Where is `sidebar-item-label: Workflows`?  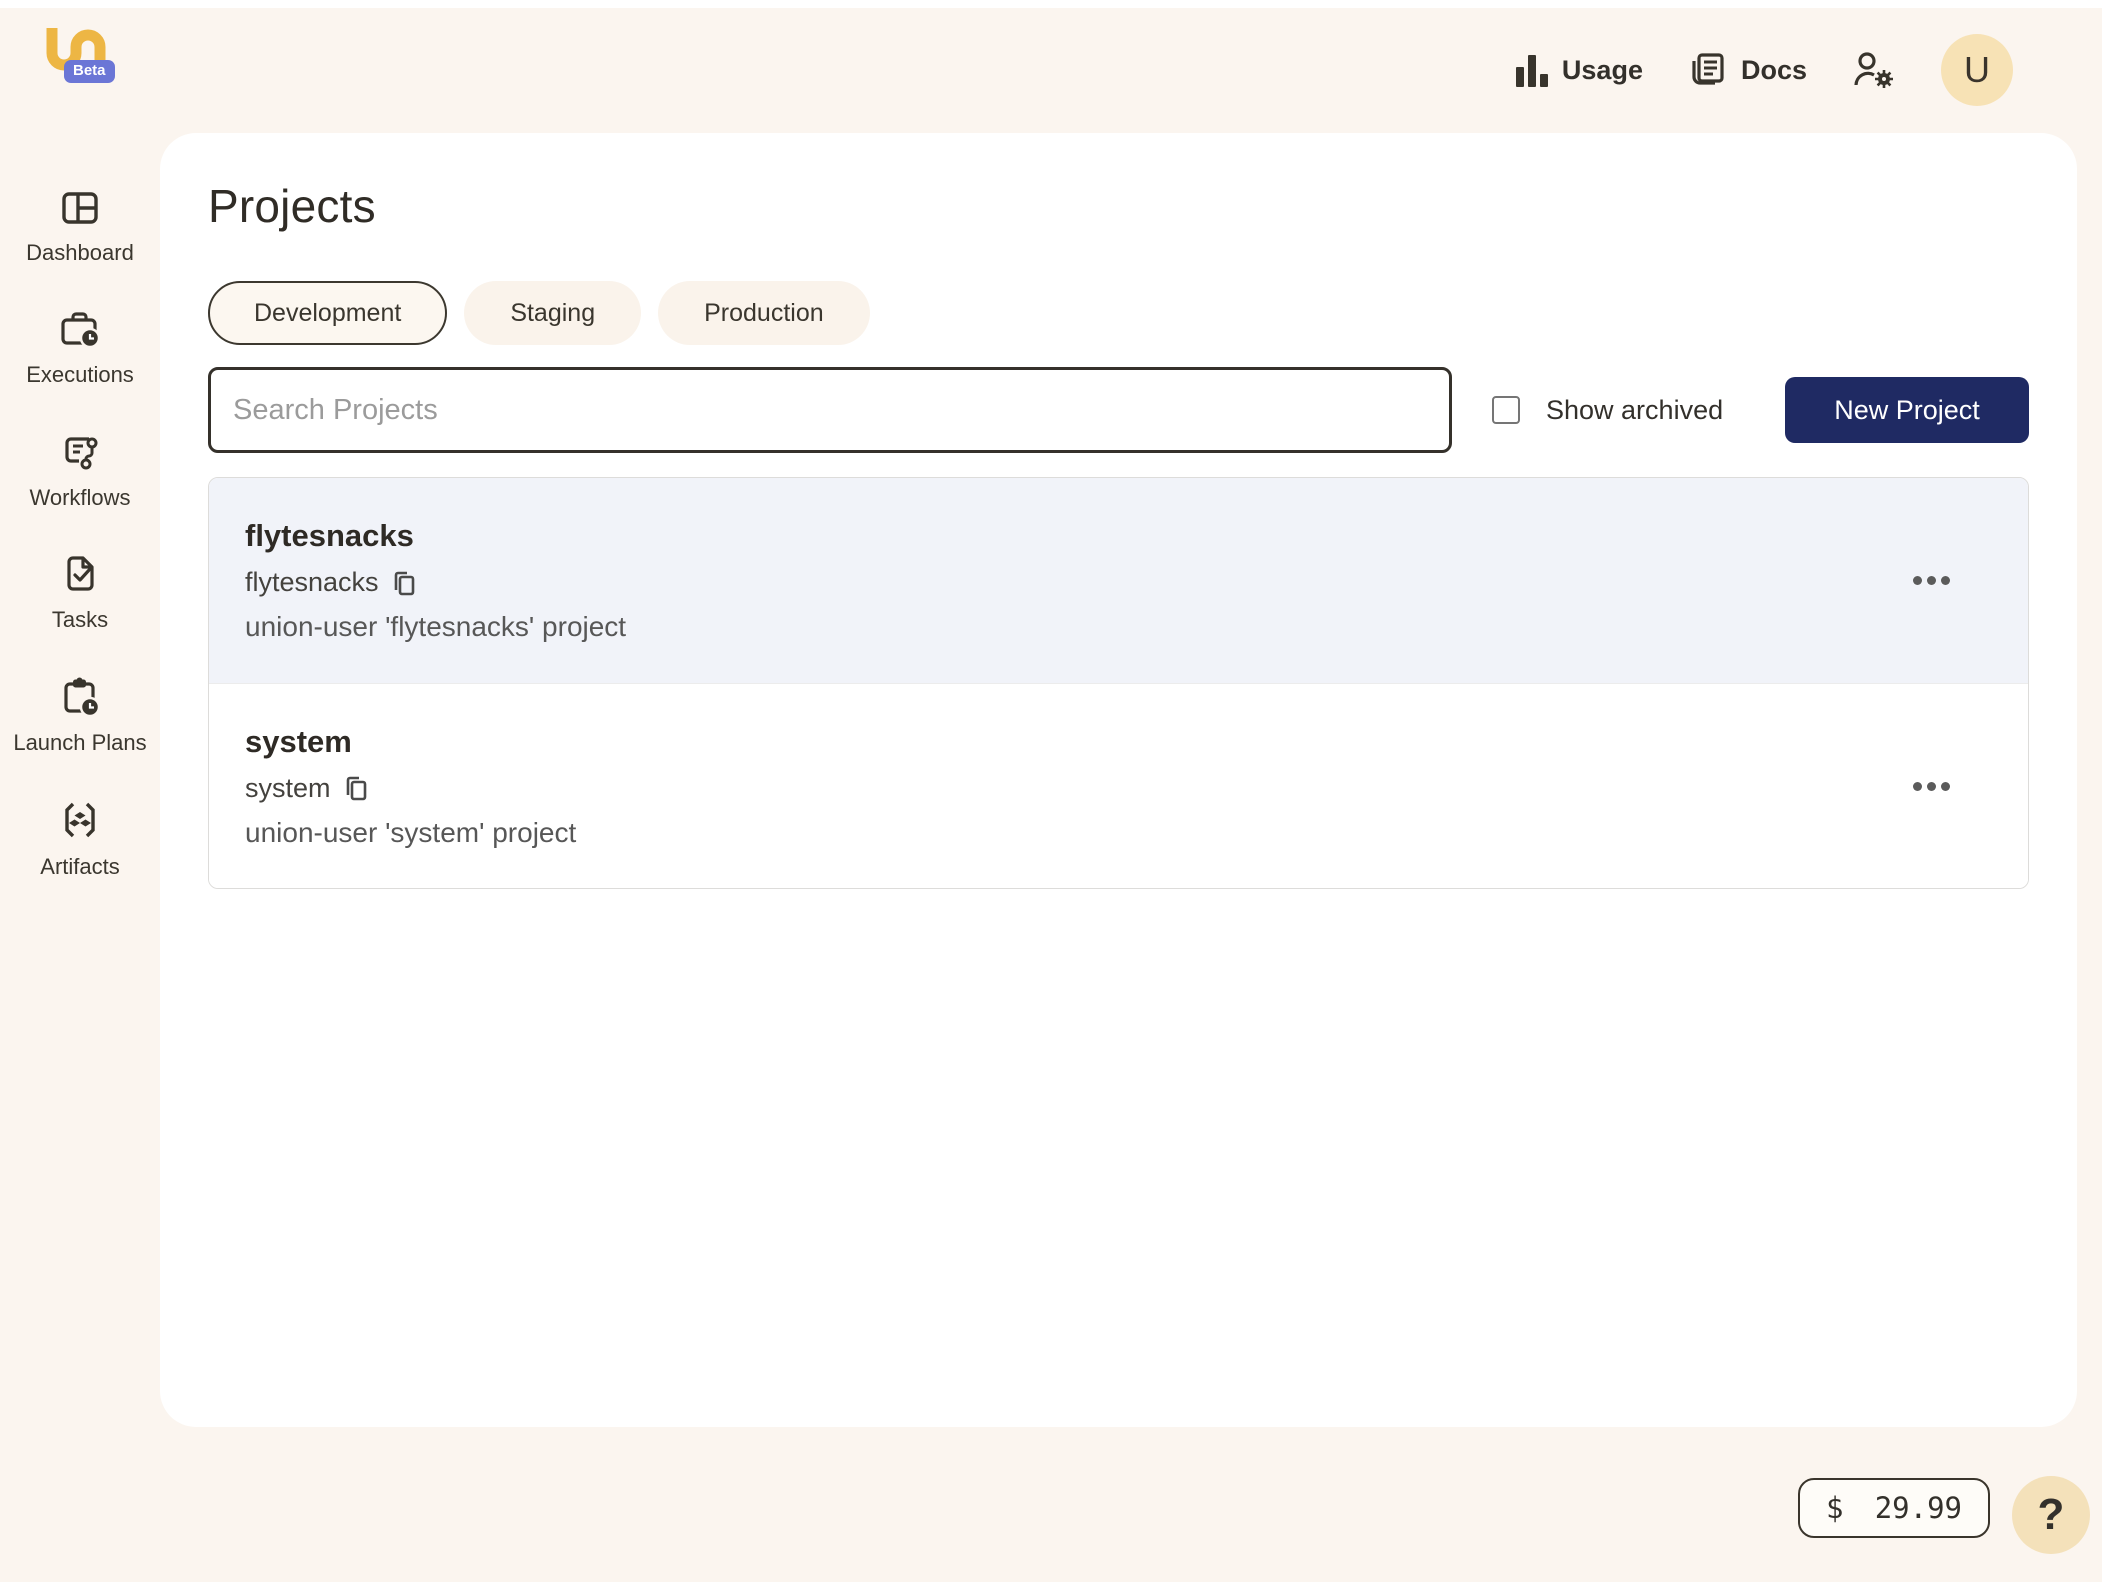
sidebar-item-label: Workflows is located at coordinates (80, 497).